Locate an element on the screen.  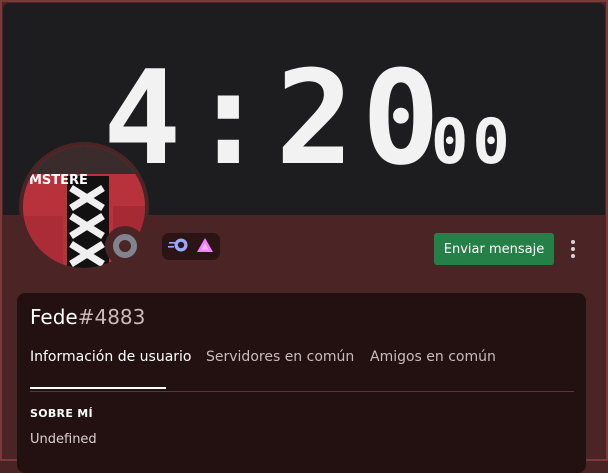
username-name: Fede is located at coordinates (54, 317).